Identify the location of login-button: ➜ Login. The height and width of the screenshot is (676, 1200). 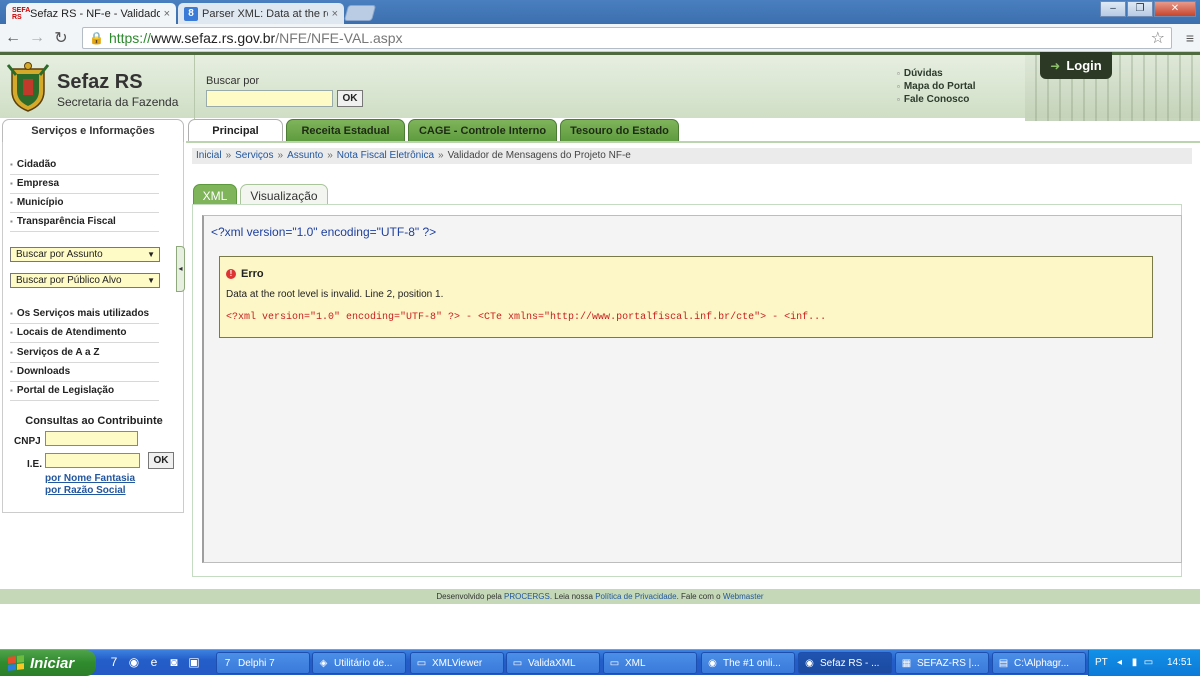
(1076, 65).